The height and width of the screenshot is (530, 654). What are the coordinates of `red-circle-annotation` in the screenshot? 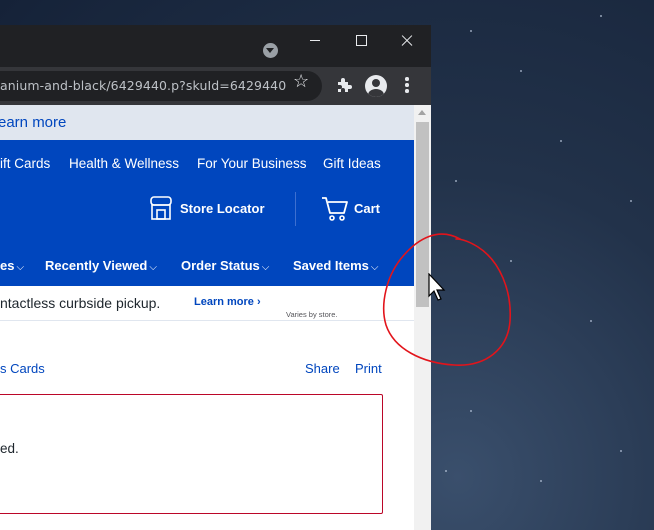 It's located at (446, 299).